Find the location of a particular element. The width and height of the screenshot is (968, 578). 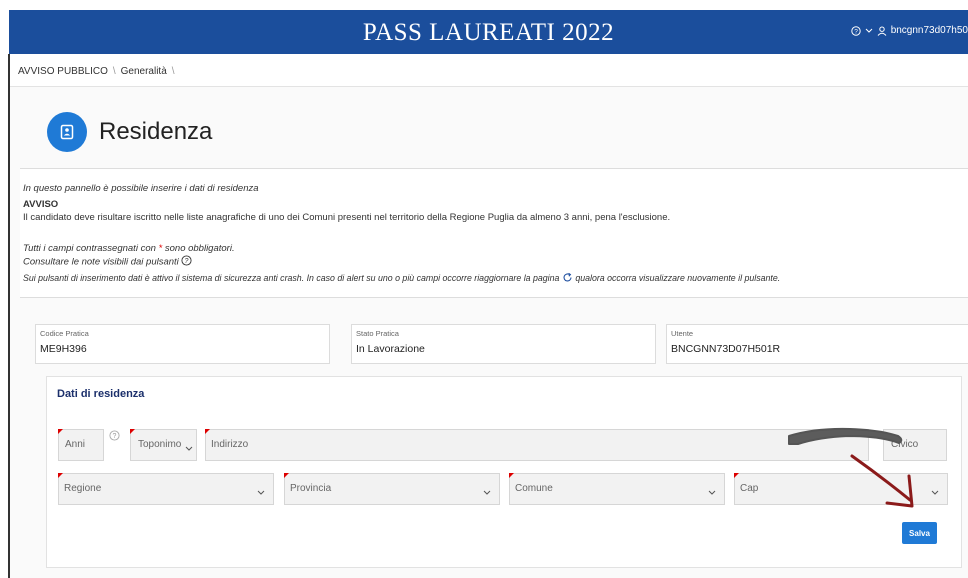

scribble-mark is located at coordinates (845, 436).